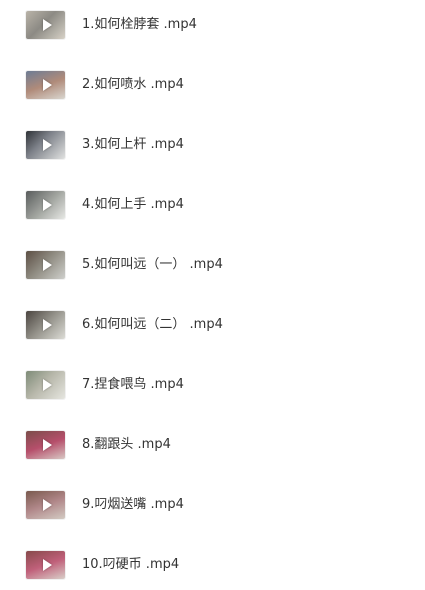 This screenshot has height=590, width=425. What do you see at coordinates (152, 264) in the screenshot?
I see `file-name: 5.如何叫远（一） .mp4` at bounding box center [152, 264].